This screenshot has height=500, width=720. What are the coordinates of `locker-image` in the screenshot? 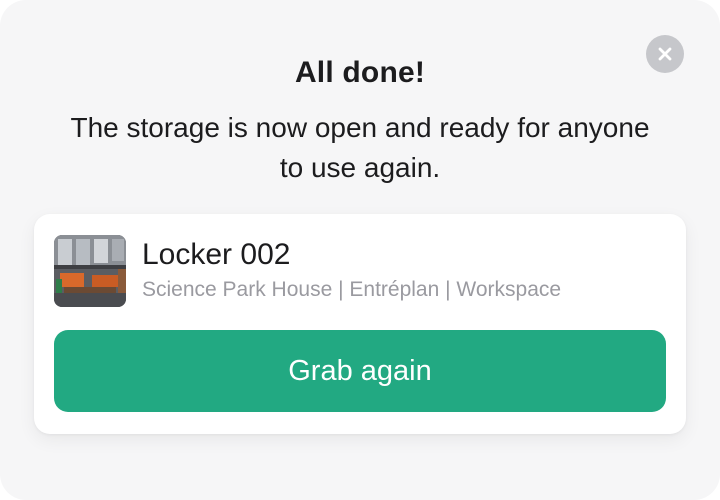 It's located at (90, 271).